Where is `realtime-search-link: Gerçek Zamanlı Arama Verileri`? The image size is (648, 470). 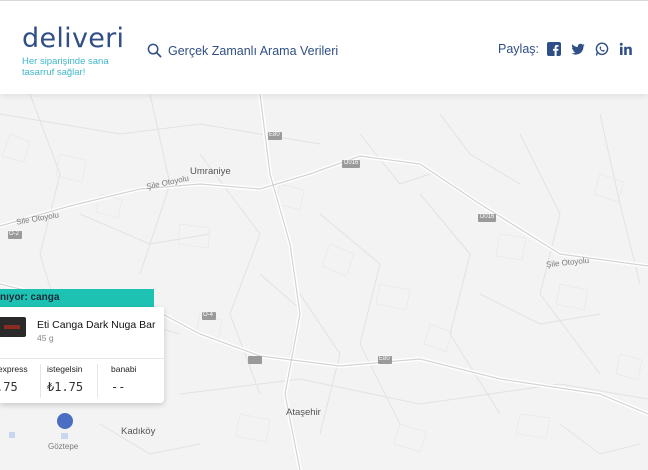 realtime-search-link: Gerçek Zamanlı Arama Verileri is located at coordinates (242, 50).